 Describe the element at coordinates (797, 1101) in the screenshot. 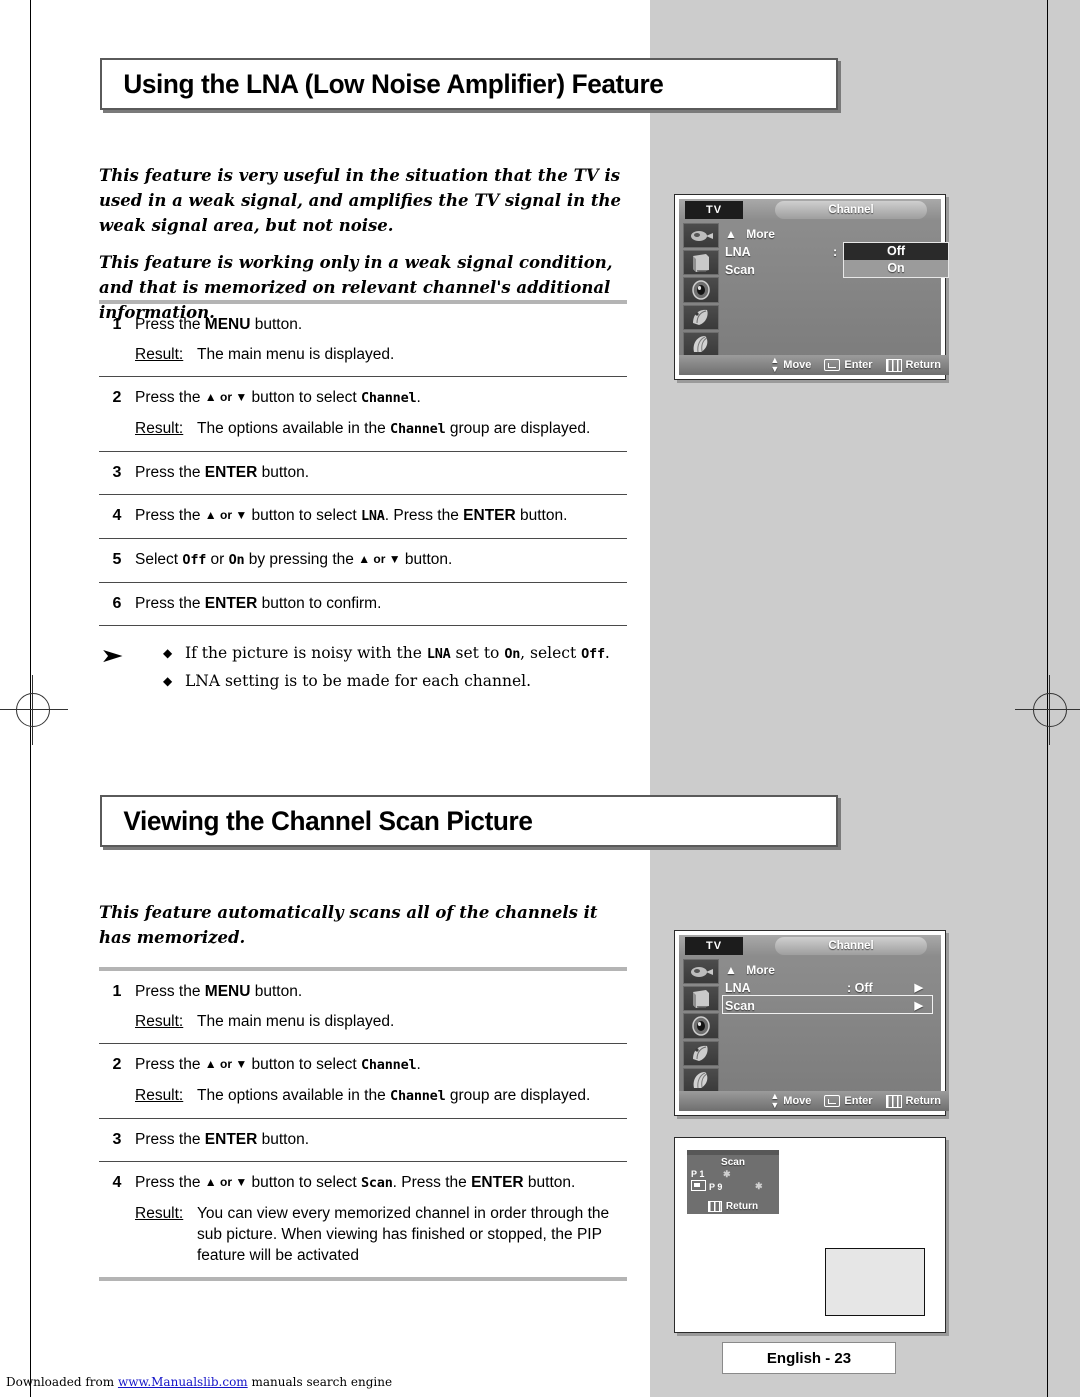

I see `osd-hint-label: Move` at that location.